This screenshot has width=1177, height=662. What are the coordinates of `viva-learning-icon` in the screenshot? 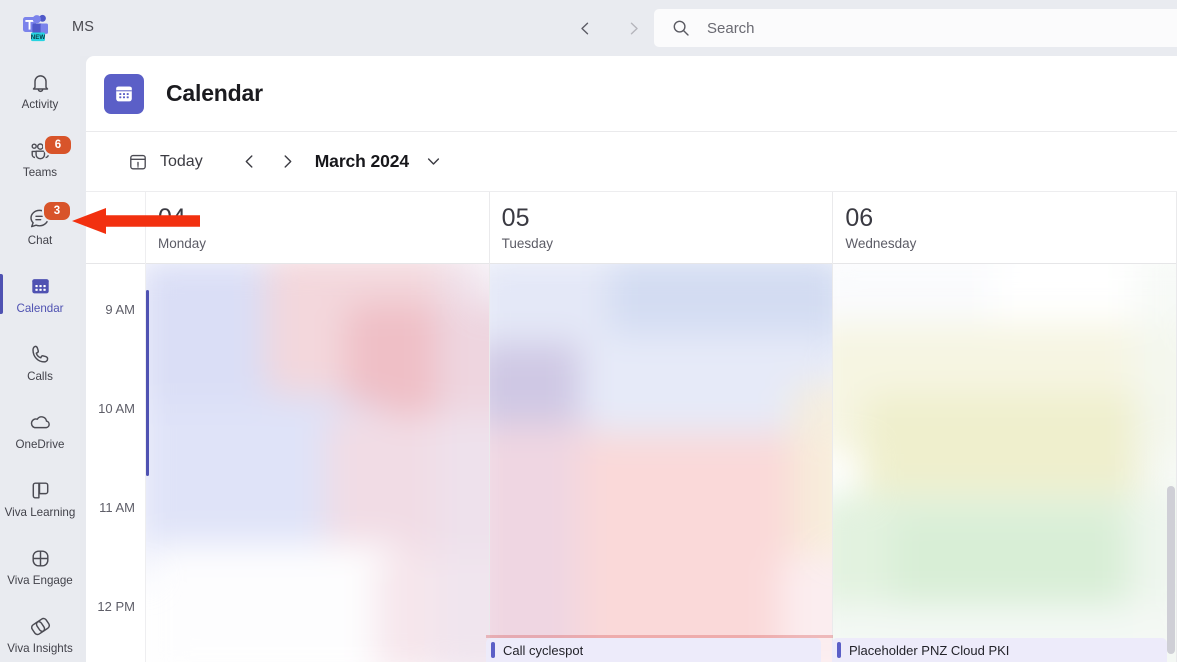 It's located at (40, 490).